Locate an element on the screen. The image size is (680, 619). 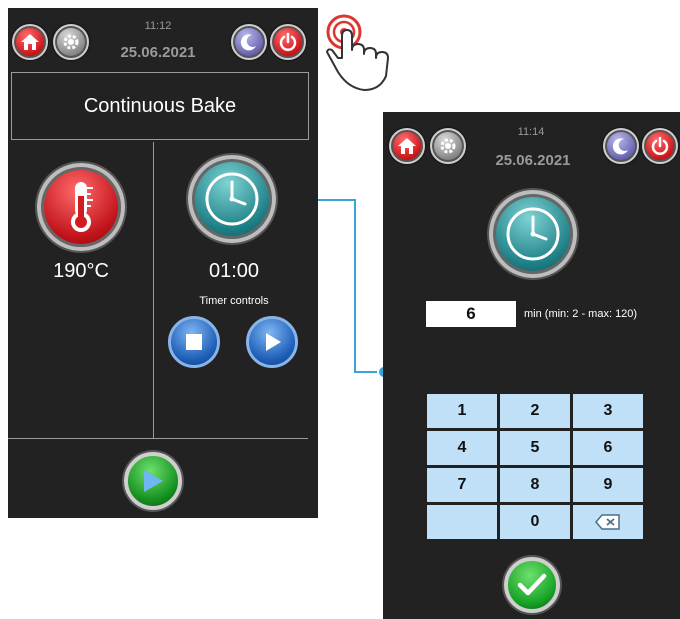
backspace-icon is located at coordinates (607, 522).